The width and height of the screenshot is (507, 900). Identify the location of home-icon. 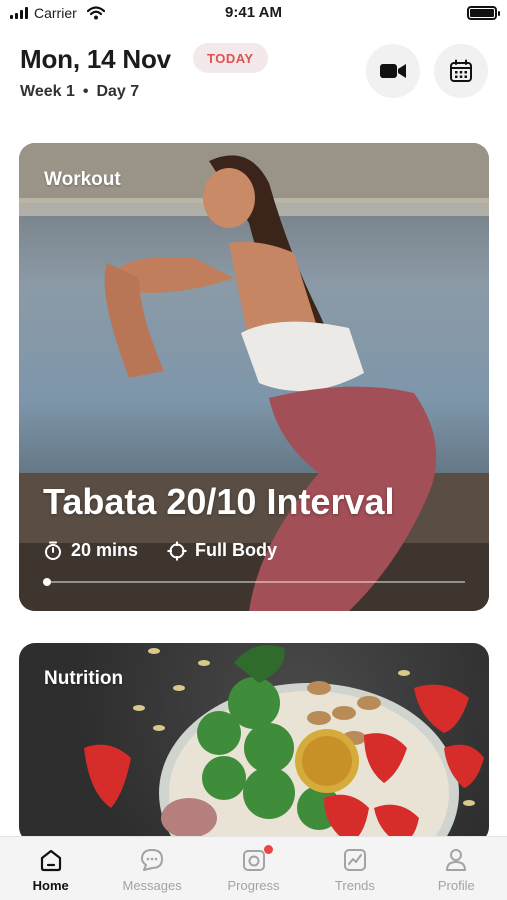
(50, 860).